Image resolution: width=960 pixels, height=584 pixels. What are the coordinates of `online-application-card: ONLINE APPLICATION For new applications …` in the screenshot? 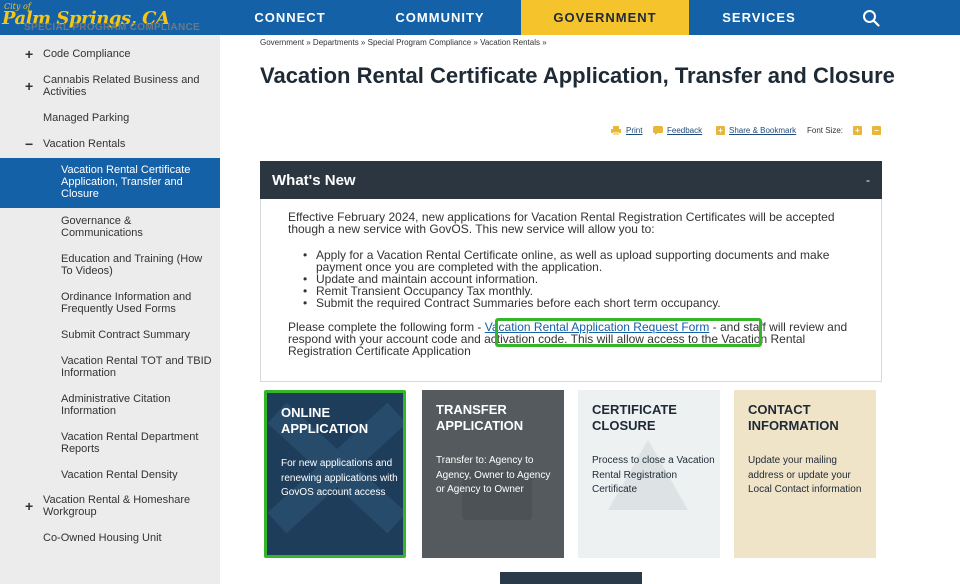 It's located at (335, 474).